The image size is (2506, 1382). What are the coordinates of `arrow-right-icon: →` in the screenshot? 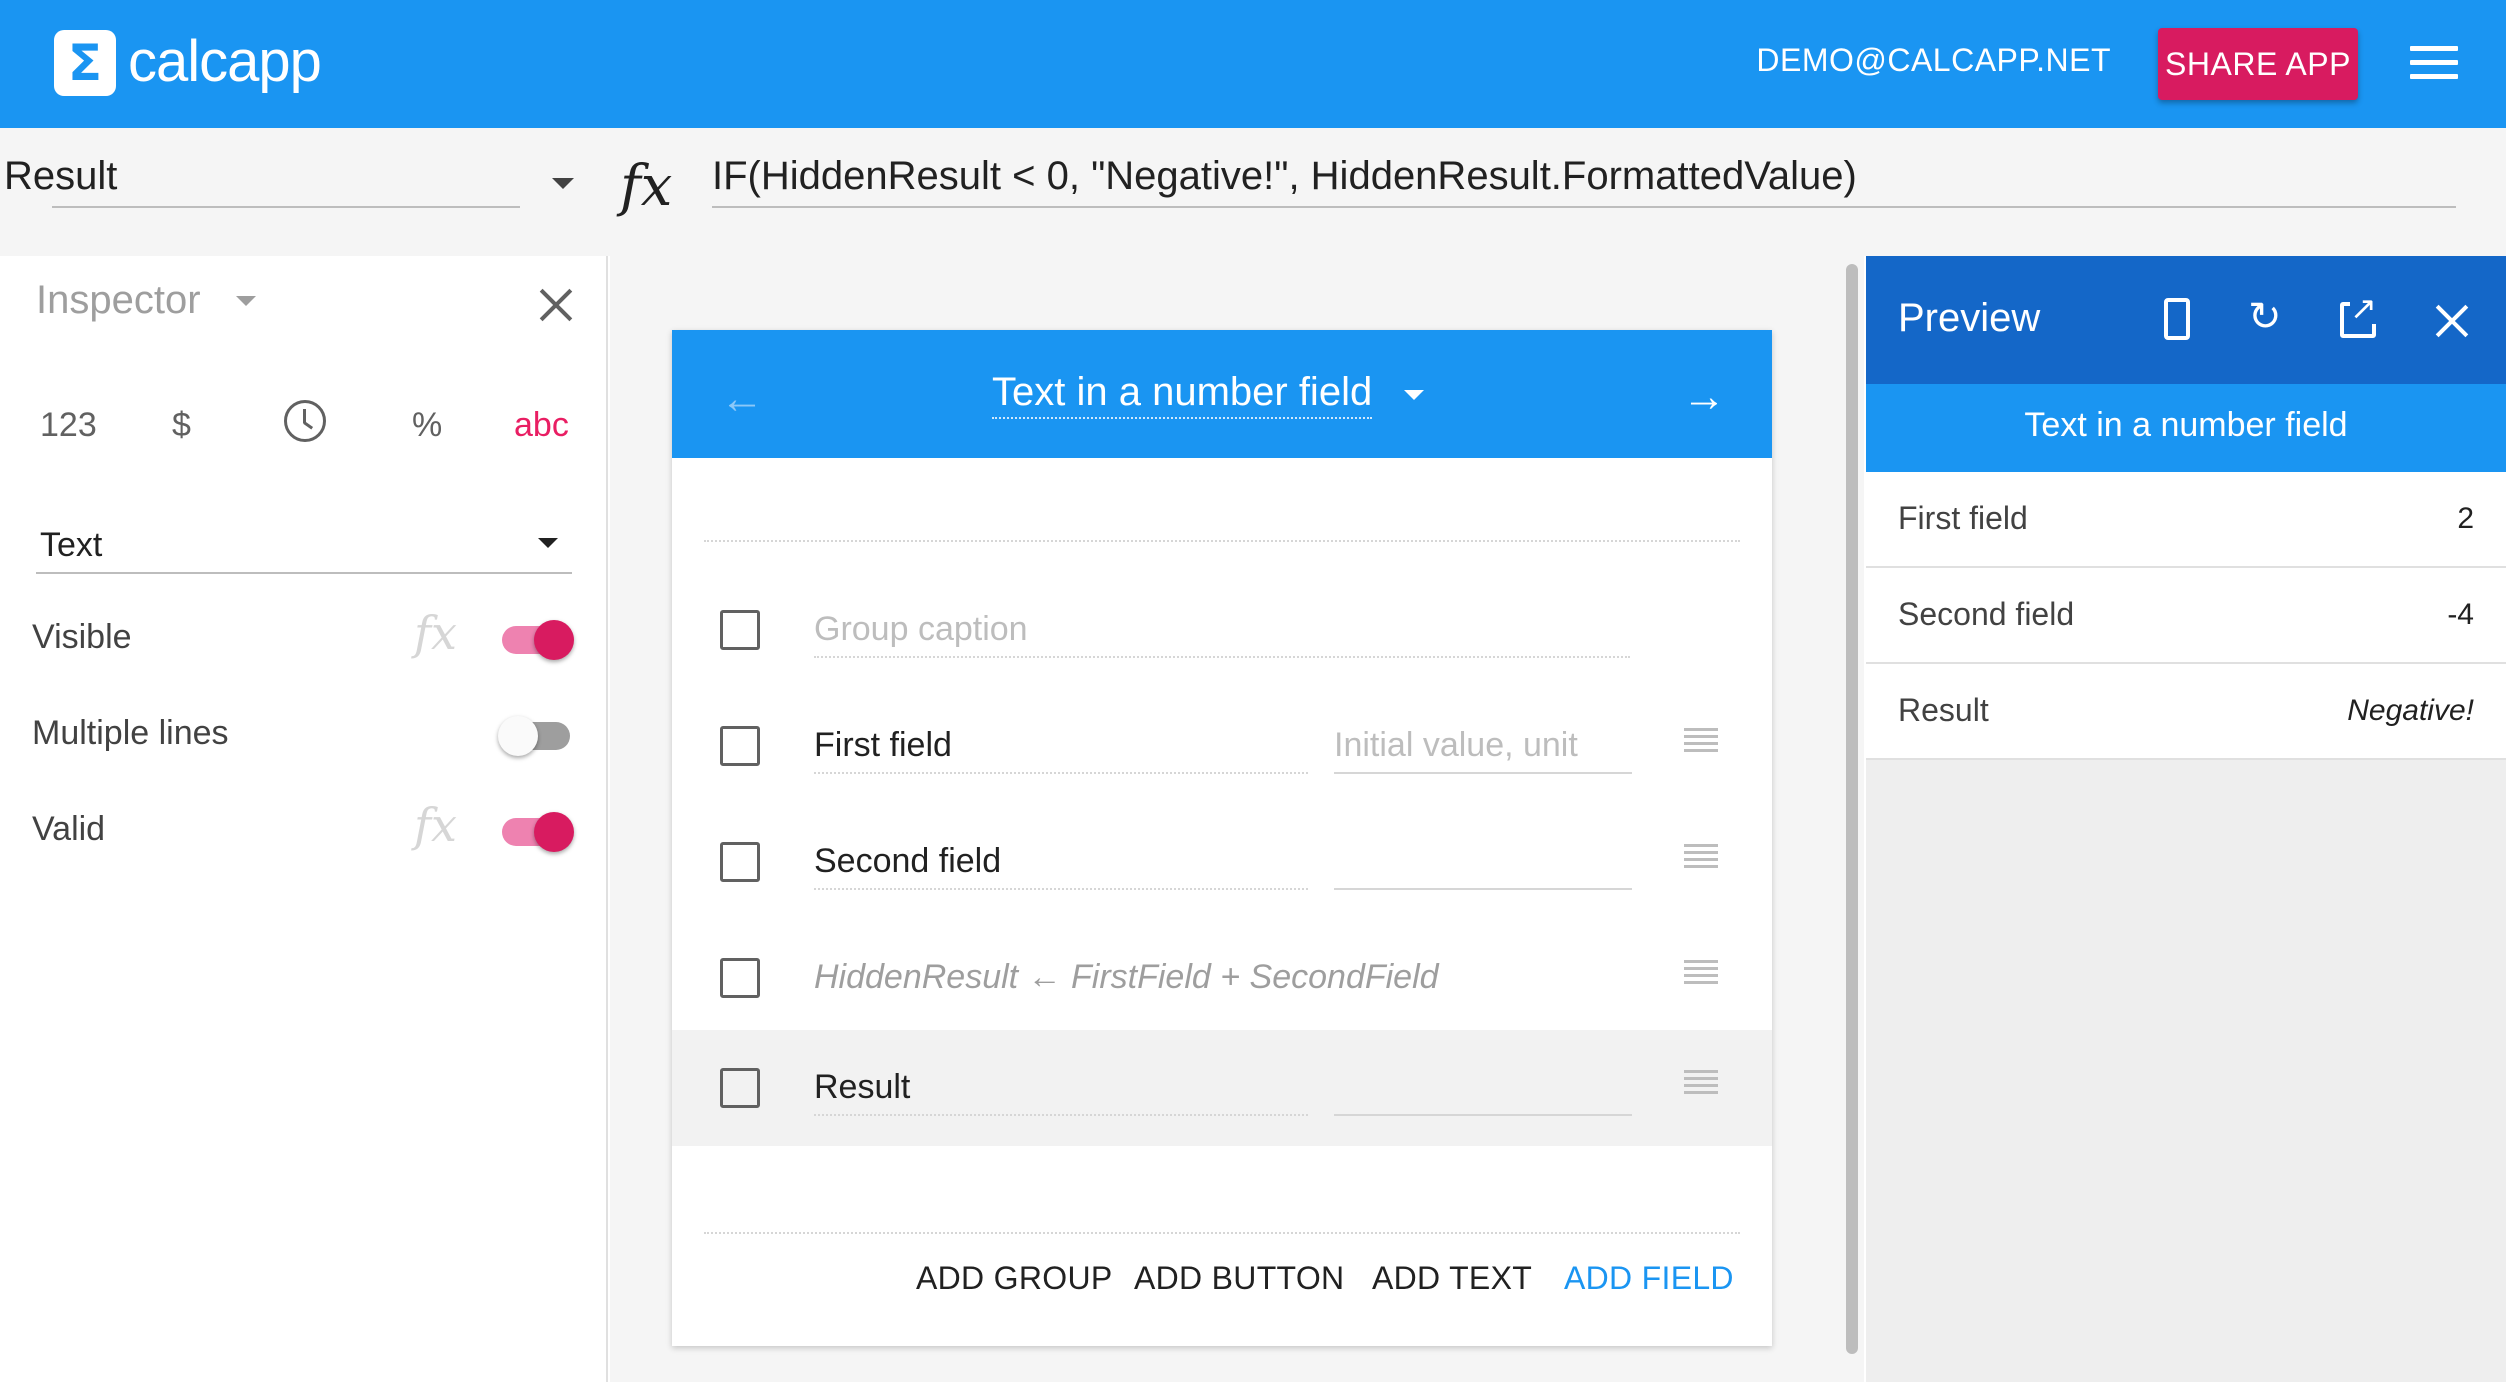 It's located at (1704, 397).